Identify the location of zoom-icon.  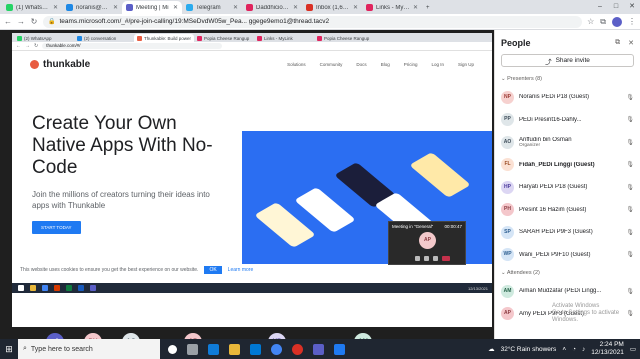
(339, 349).